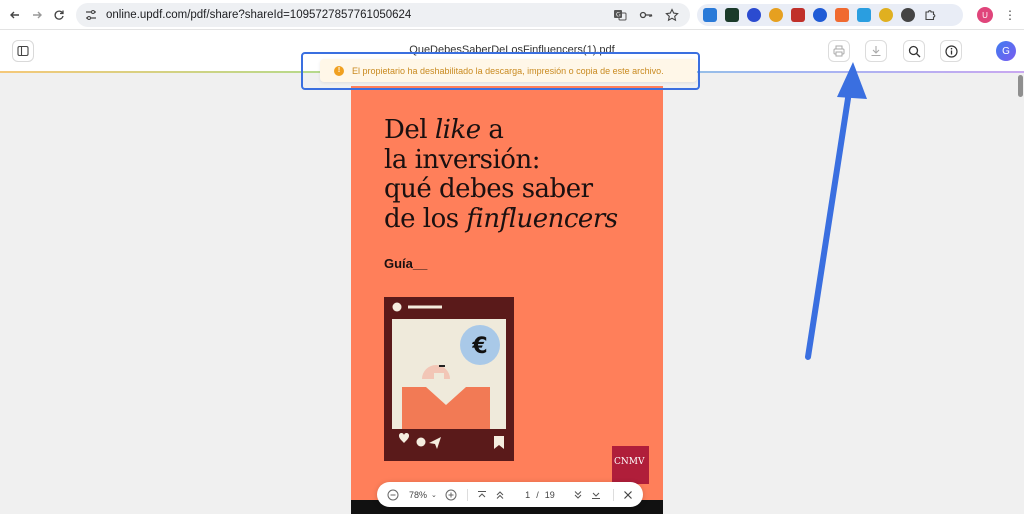 This screenshot has height=514, width=1024. I want to click on zoom-in-icon, so click(451, 495).